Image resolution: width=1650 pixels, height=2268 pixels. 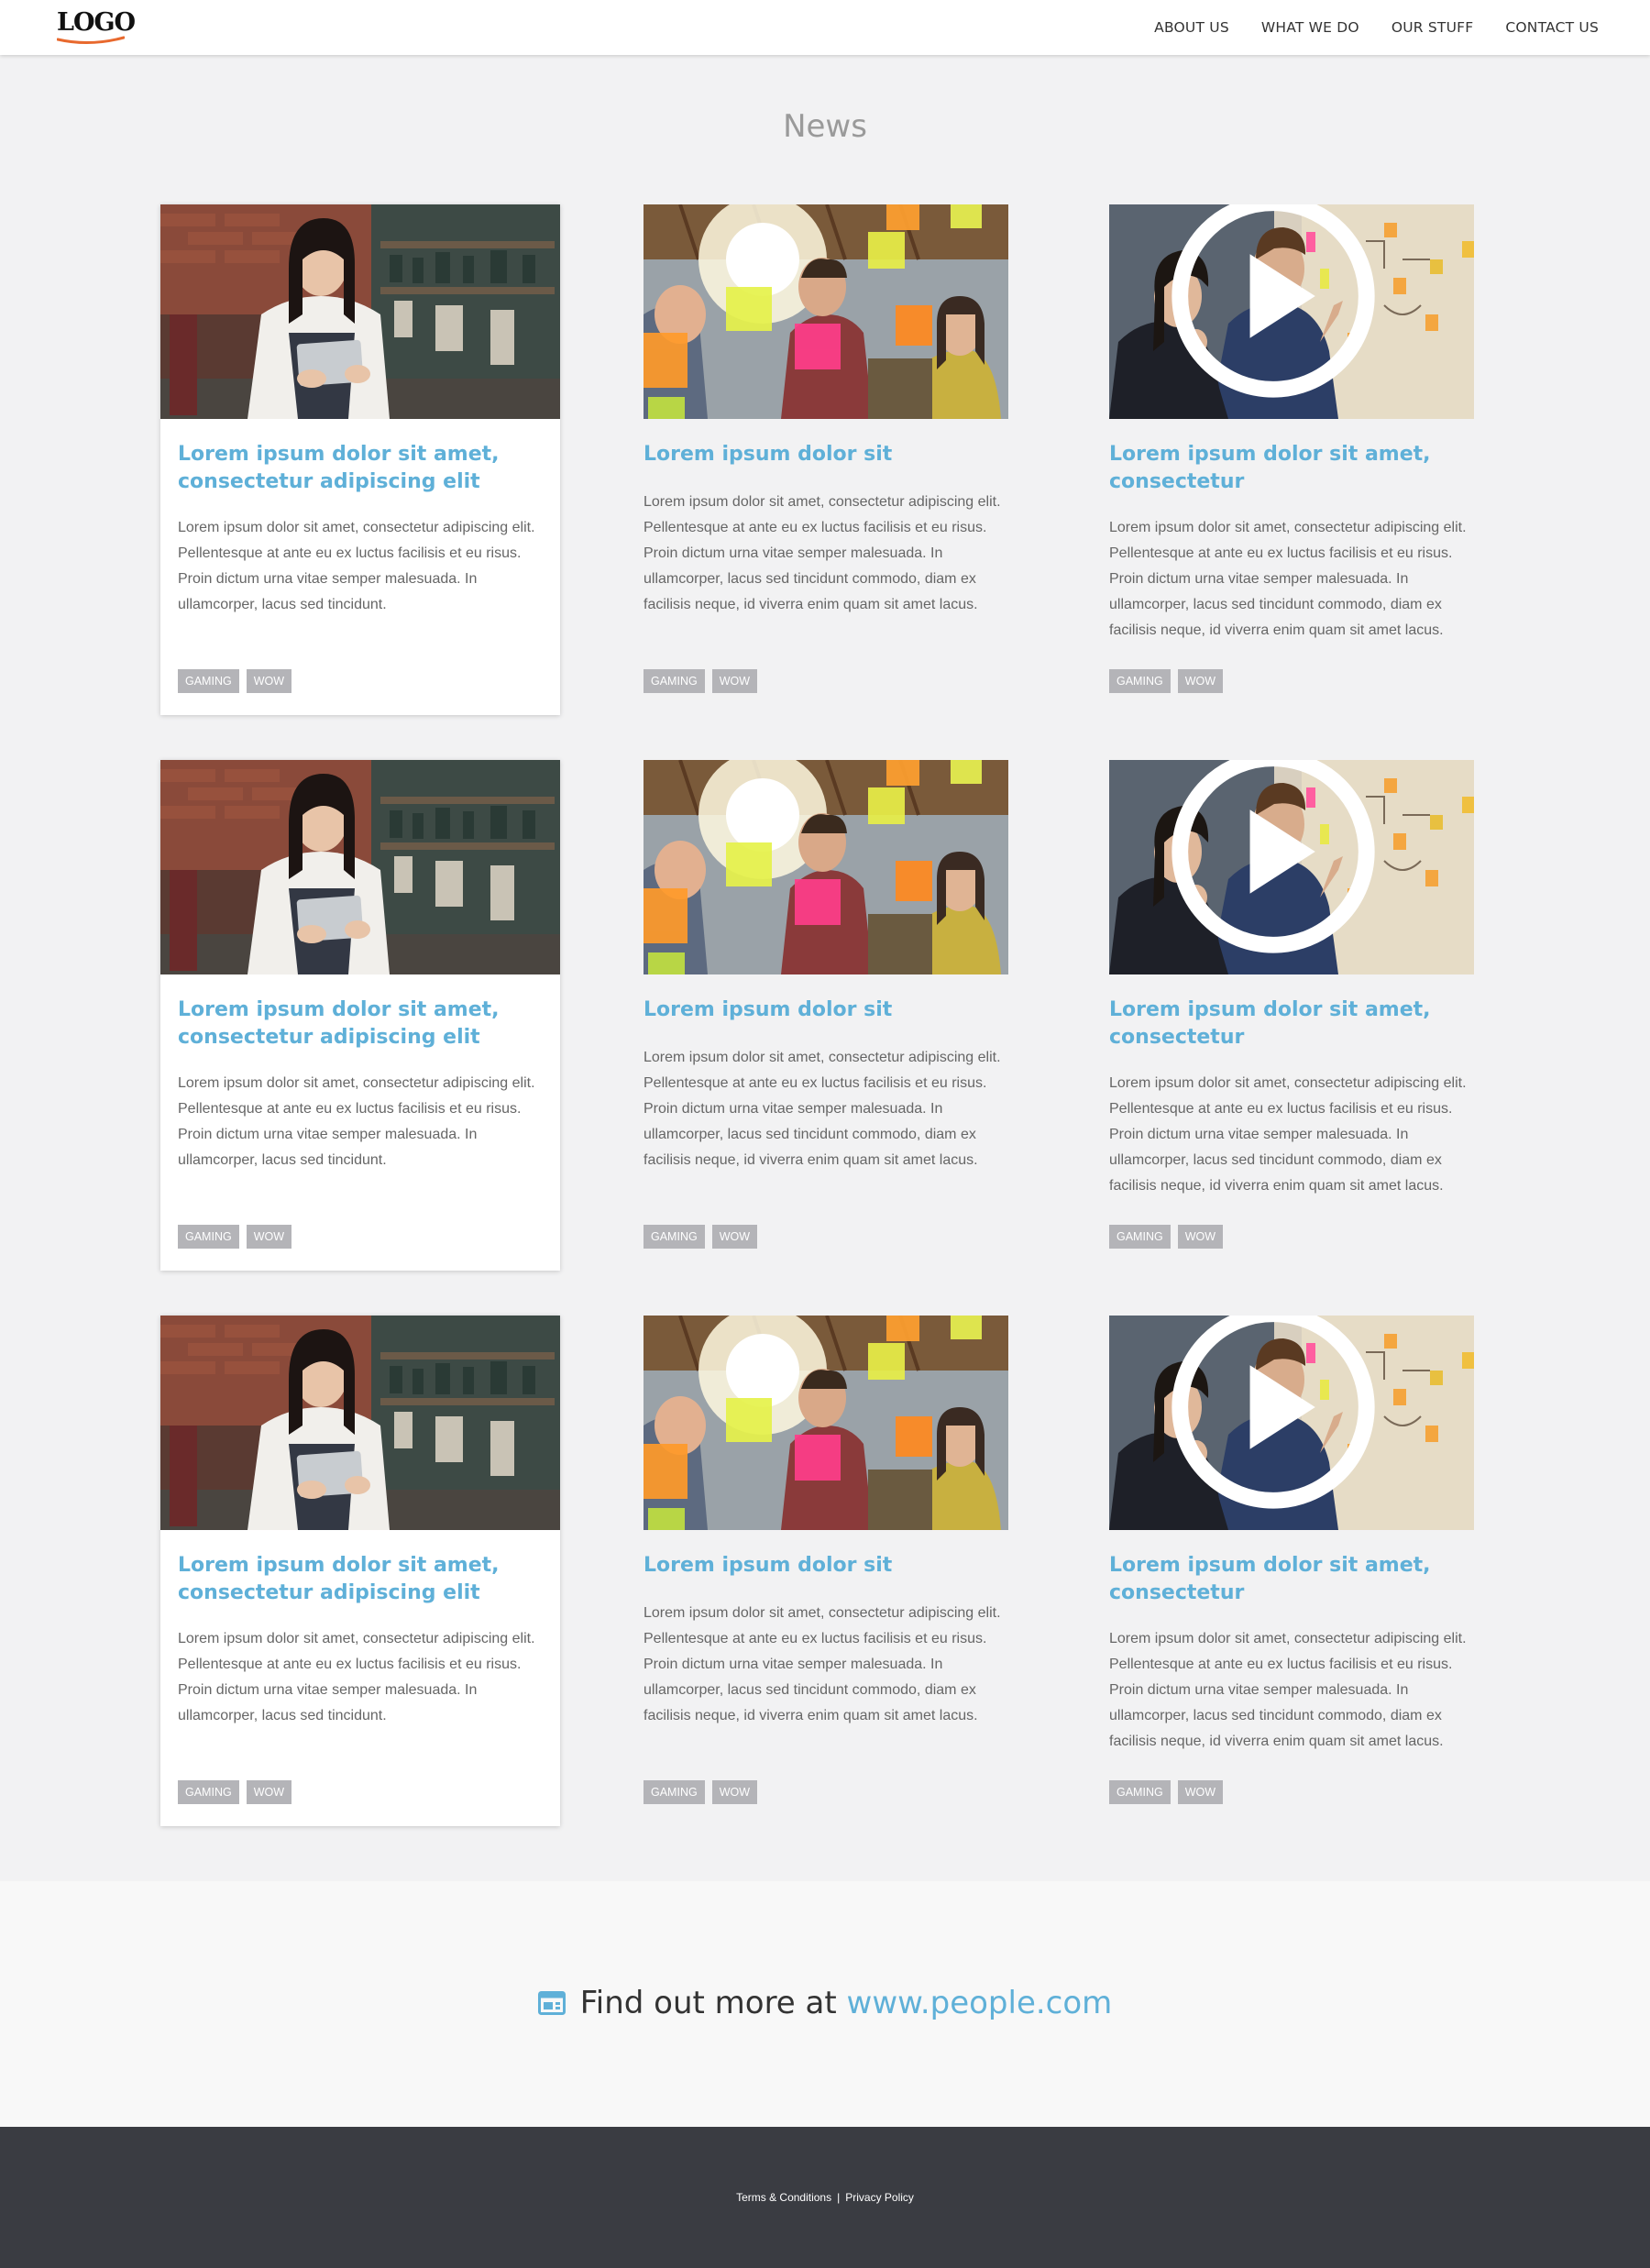 What do you see at coordinates (96, 22) in the screenshot?
I see `logo-text: LOGO` at bounding box center [96, 22].